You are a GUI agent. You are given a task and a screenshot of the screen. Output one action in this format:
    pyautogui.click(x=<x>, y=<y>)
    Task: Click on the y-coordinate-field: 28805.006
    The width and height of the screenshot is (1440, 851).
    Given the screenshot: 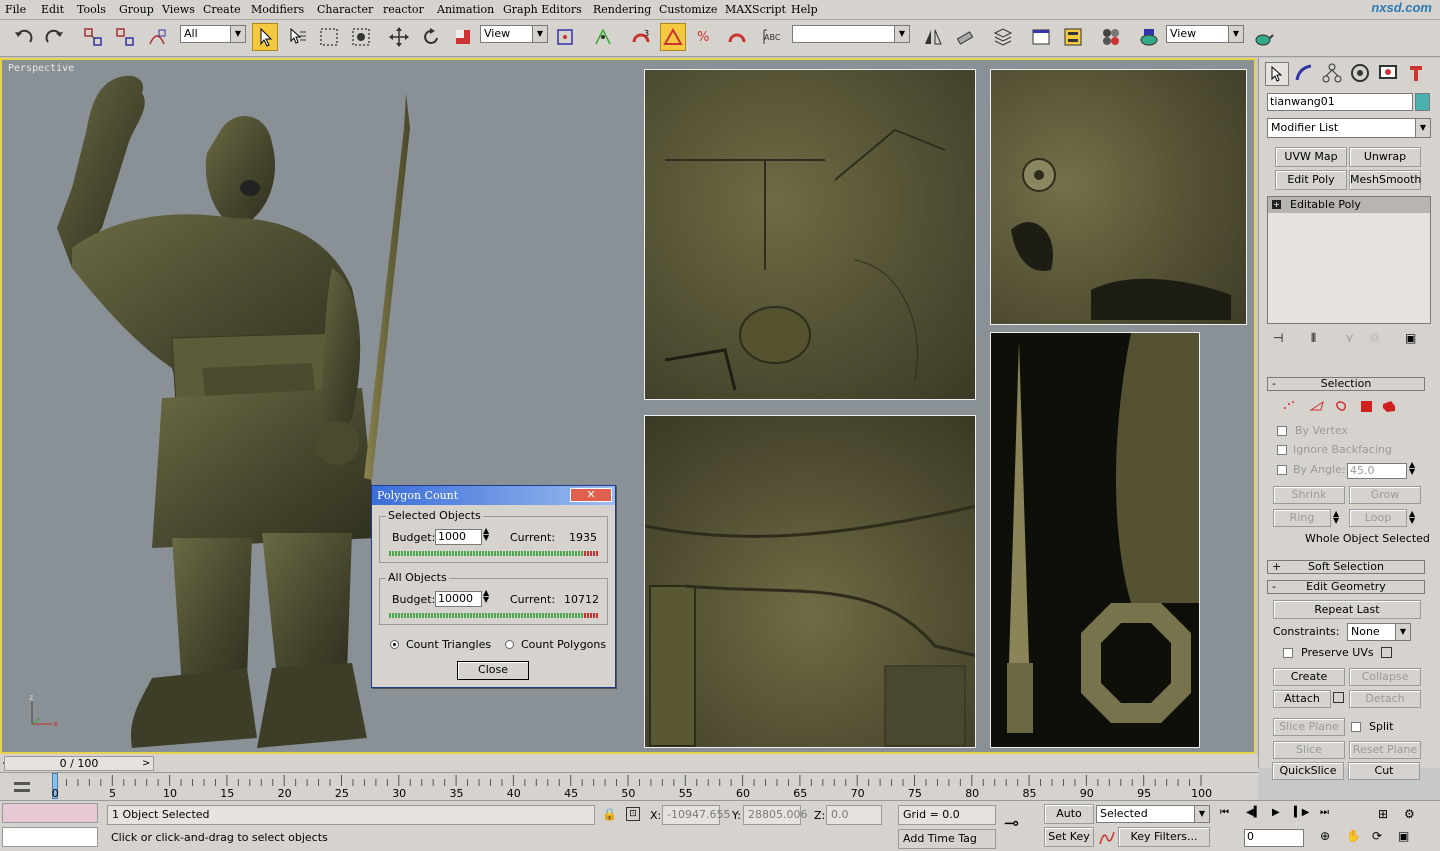 What is the action you would take?
    pyautogui.click(x=775, y=815)
    